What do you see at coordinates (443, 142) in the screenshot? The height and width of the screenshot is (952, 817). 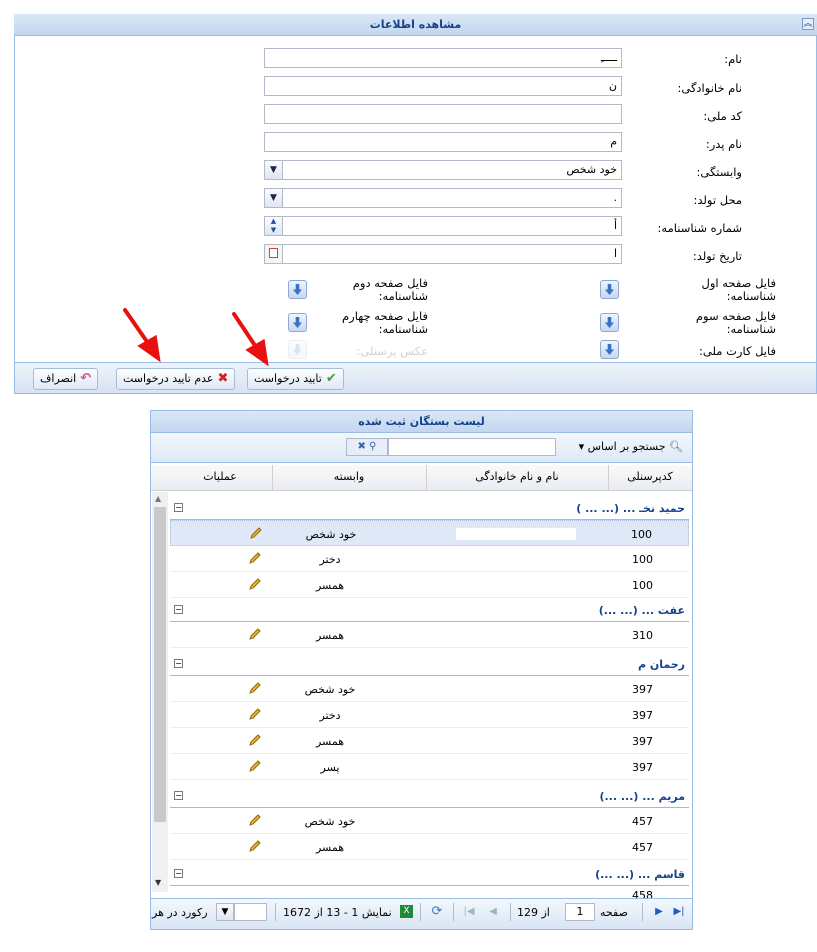 I see `father-name-input: م` at bounding box center [443, 142].